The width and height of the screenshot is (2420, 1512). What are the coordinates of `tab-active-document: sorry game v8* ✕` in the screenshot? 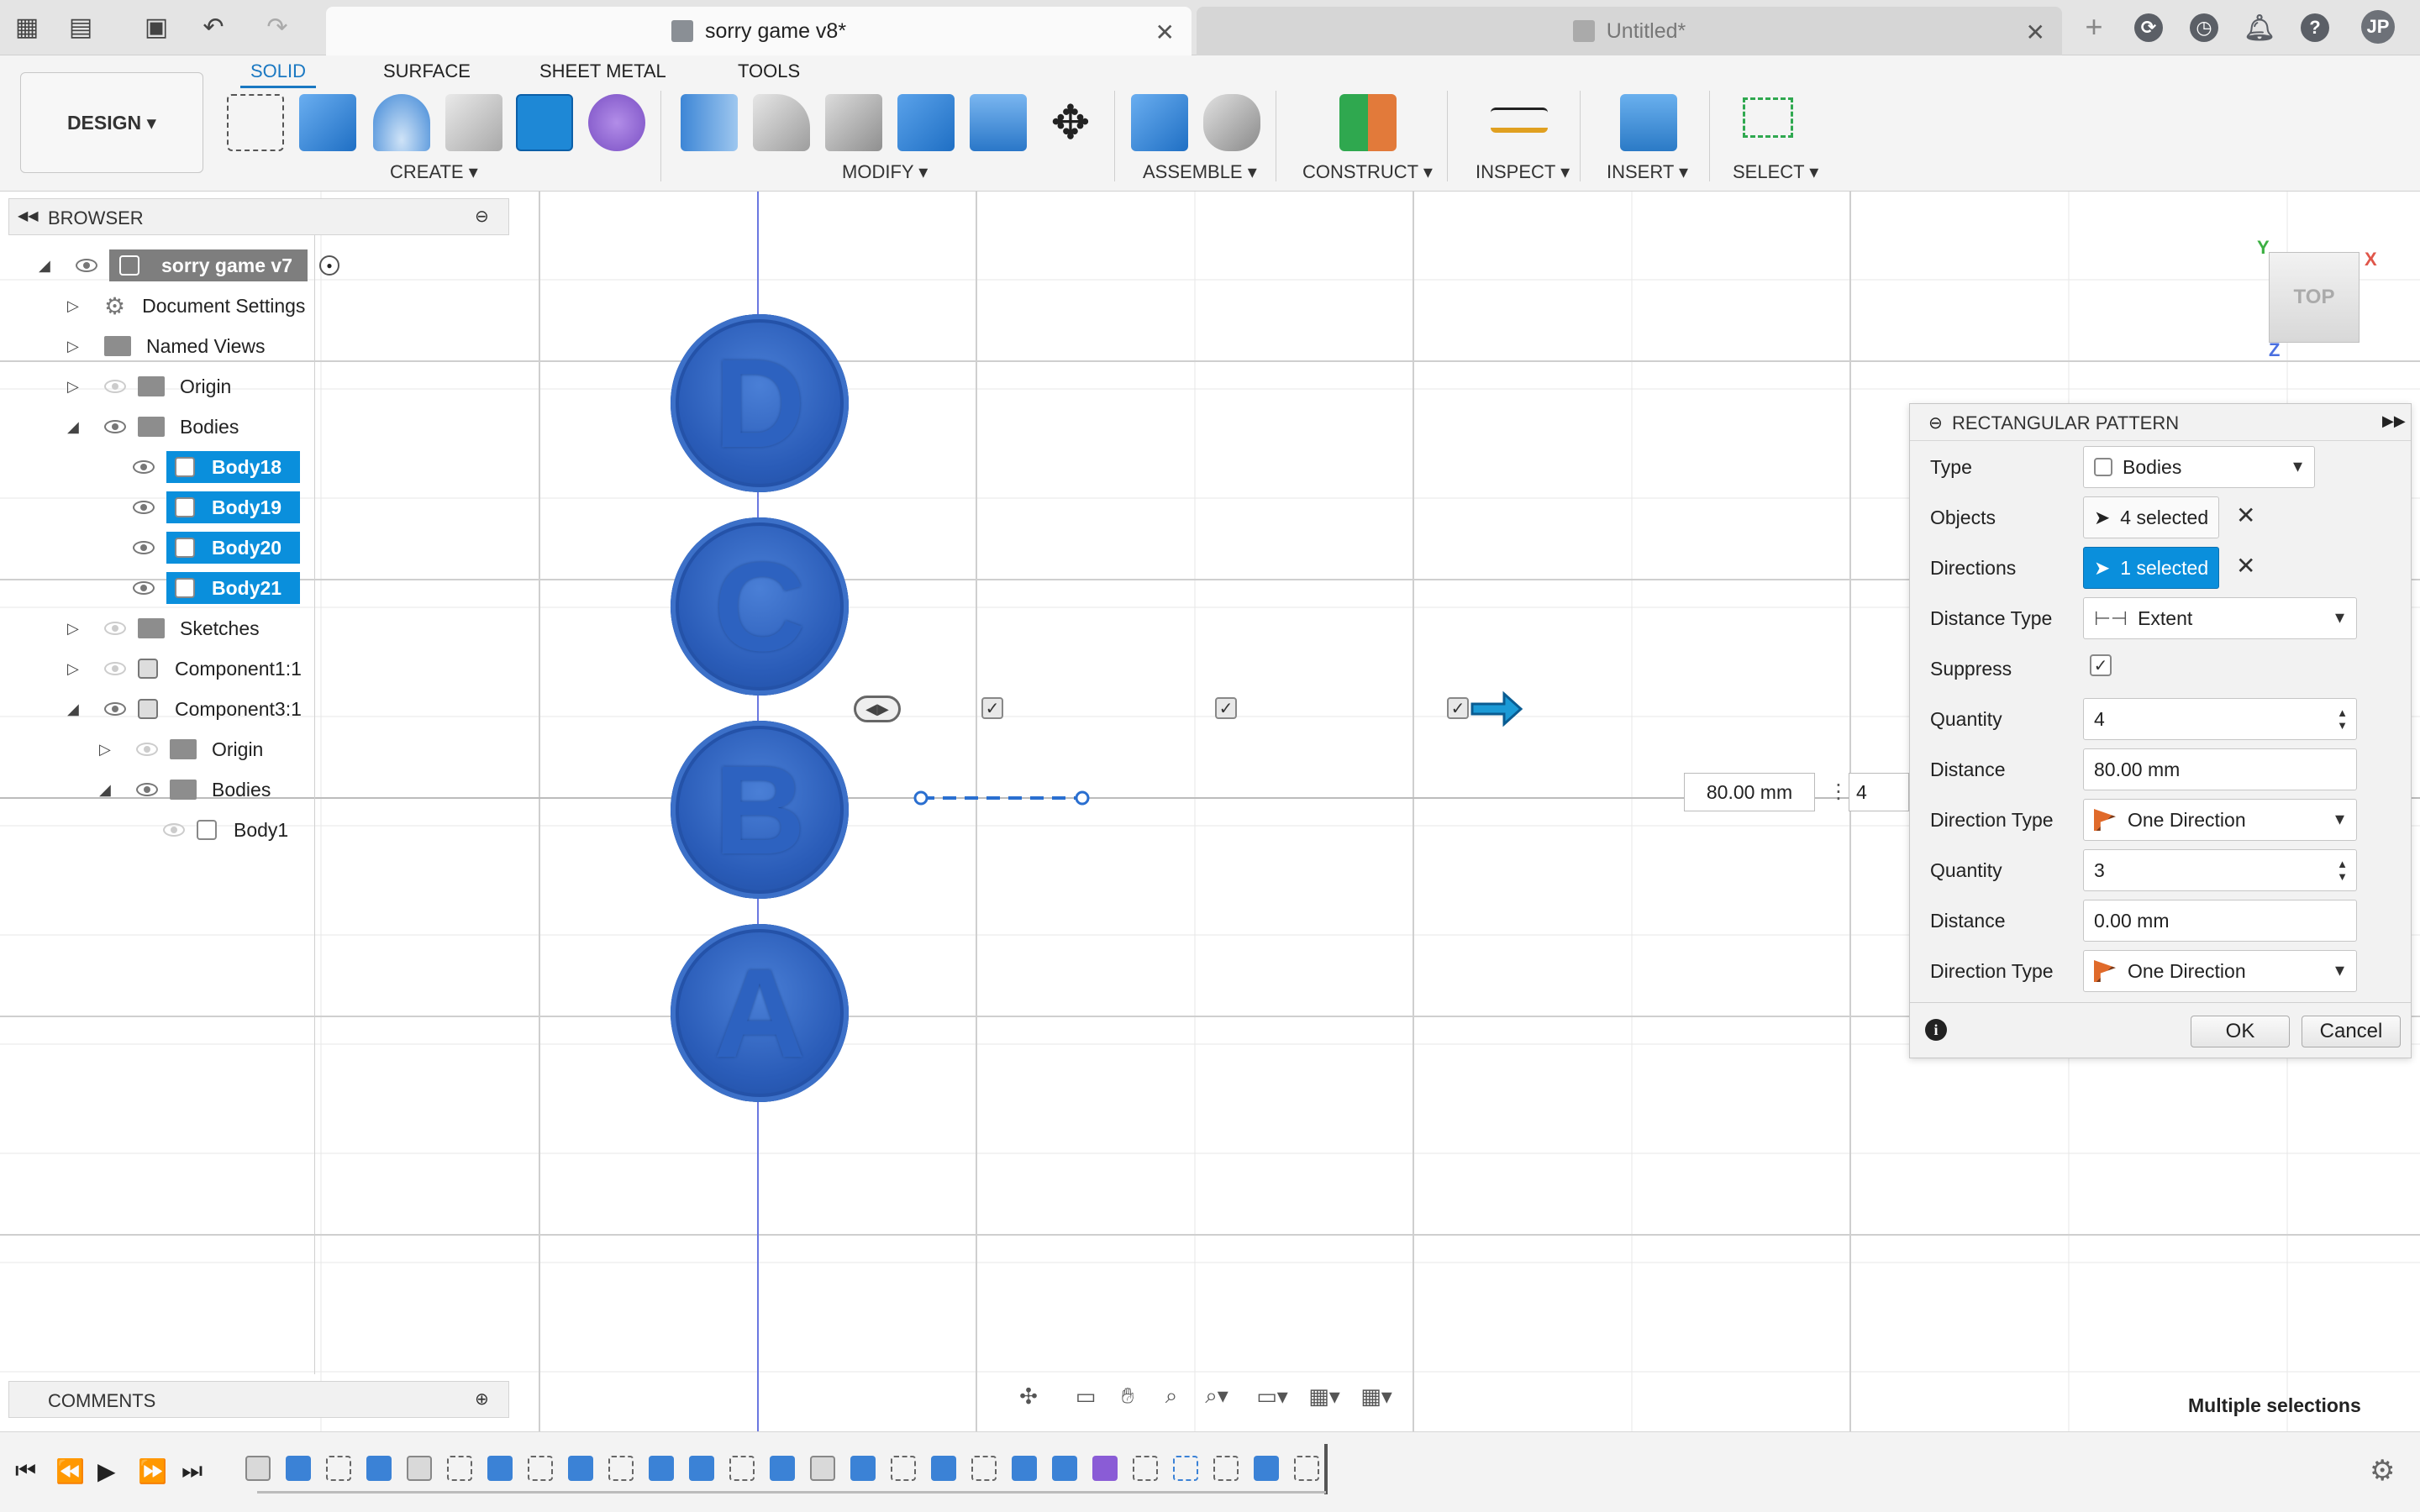 It's located at (759, 31).